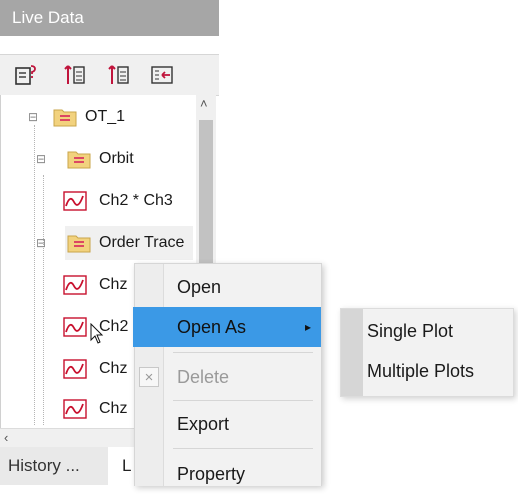  I want to click on collapse-tree-icon, so click(120, 75).